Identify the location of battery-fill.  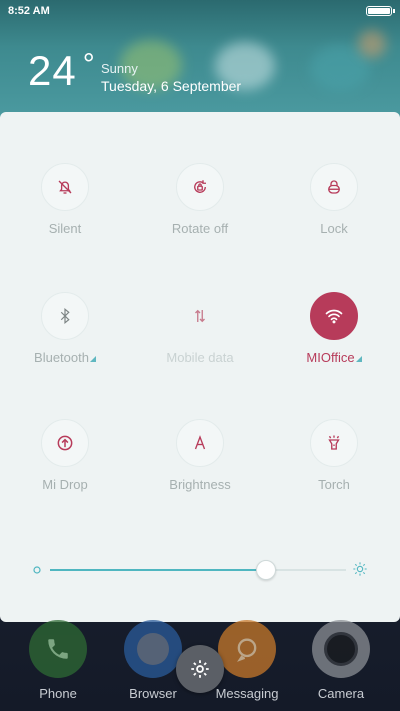
(379, 11).